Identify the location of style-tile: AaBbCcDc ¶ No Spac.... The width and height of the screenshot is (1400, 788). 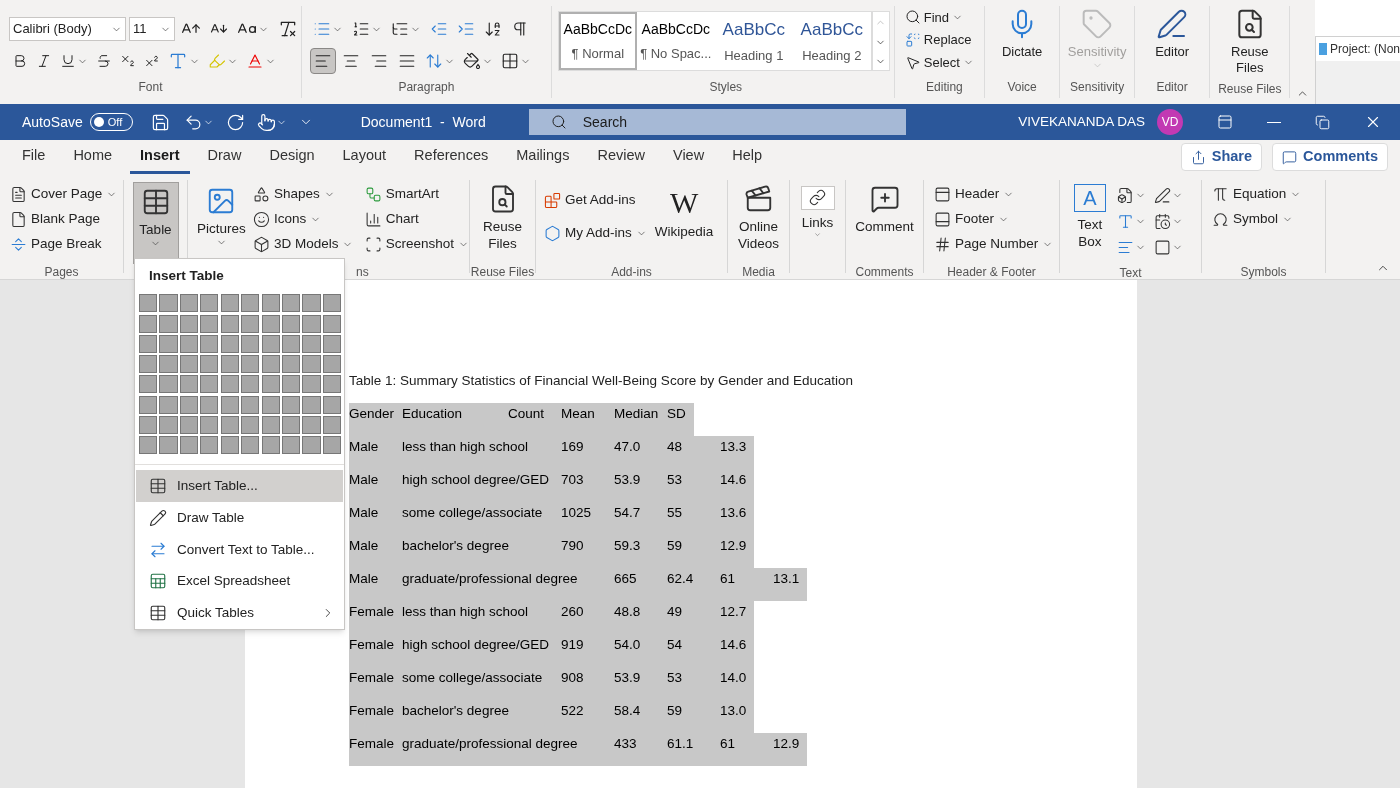
(675, 41).